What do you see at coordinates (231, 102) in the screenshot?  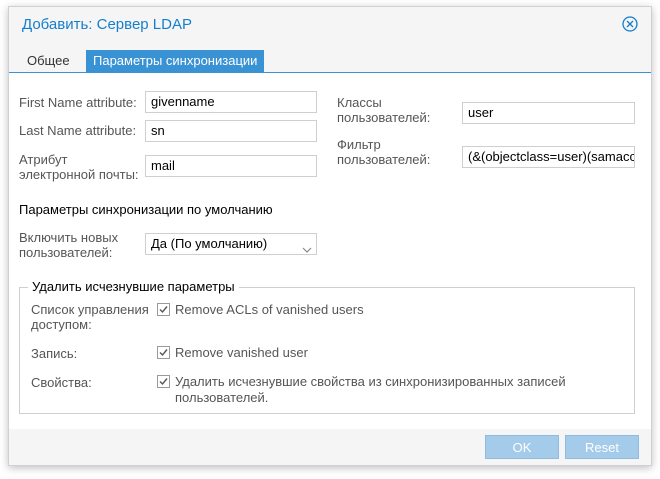 I see `first-name-attribute-input: givenname` at bounding box center [231, 102].